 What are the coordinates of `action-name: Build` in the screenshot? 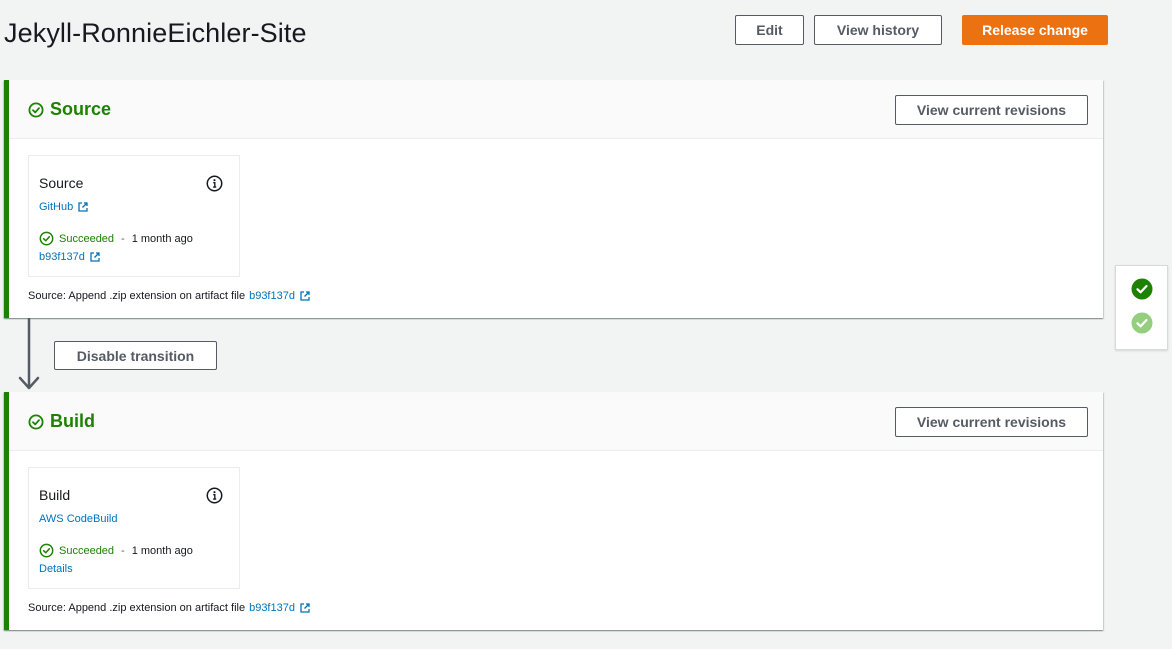 It's located at (55, 495).